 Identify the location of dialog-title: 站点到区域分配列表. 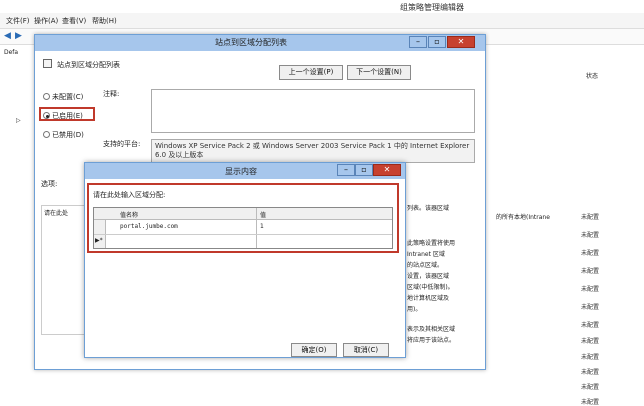
(251, 42).